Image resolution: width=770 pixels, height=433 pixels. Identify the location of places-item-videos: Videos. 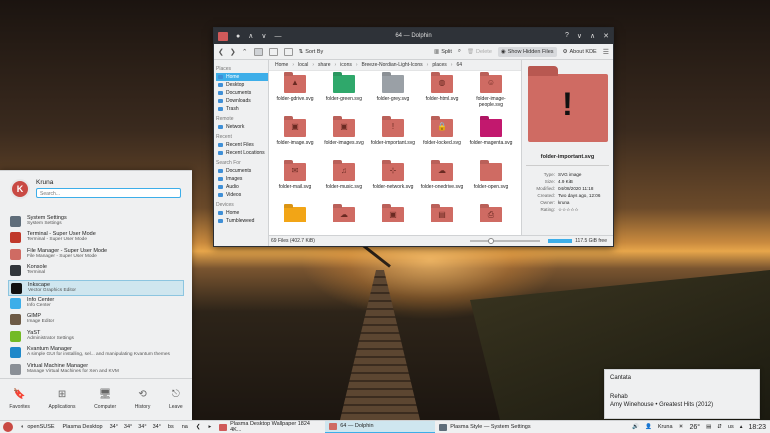
(242, 195).